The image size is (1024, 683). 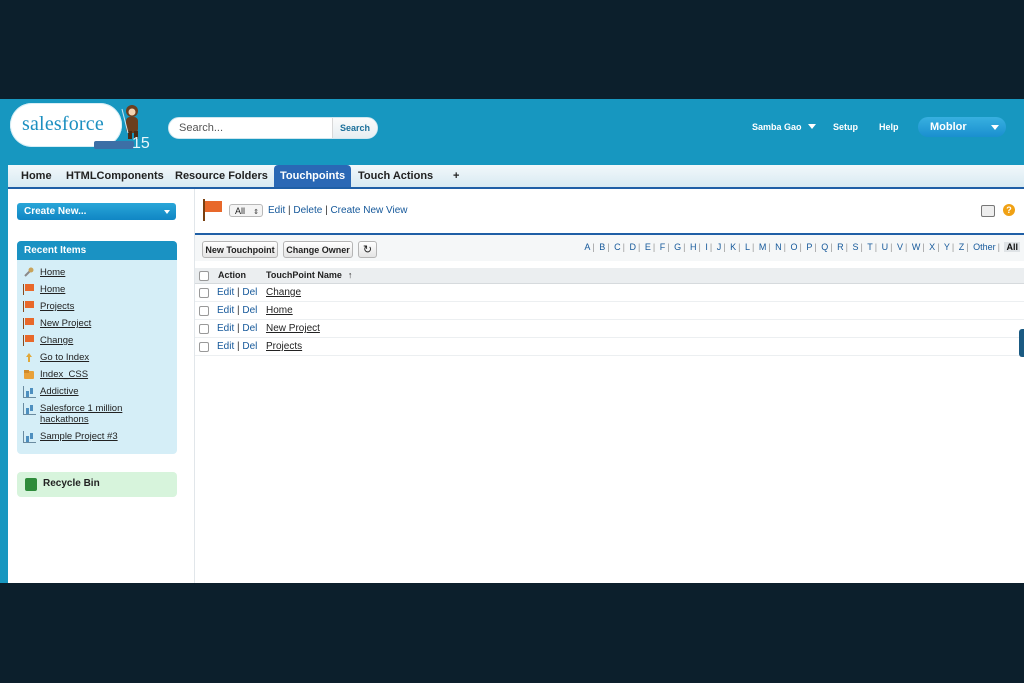 What do you see at coordinates (252, 128) in the screenshot?
I see `search-input` at bounding box center [252, 128].